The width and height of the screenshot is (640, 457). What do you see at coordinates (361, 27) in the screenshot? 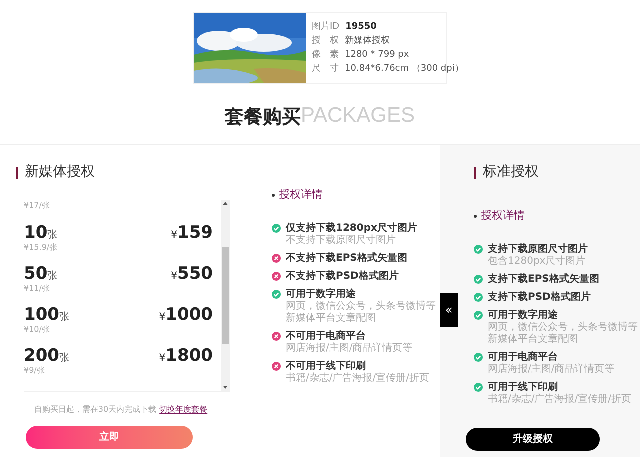
I see `info-value: 19550` at bounding box center [361, 27].